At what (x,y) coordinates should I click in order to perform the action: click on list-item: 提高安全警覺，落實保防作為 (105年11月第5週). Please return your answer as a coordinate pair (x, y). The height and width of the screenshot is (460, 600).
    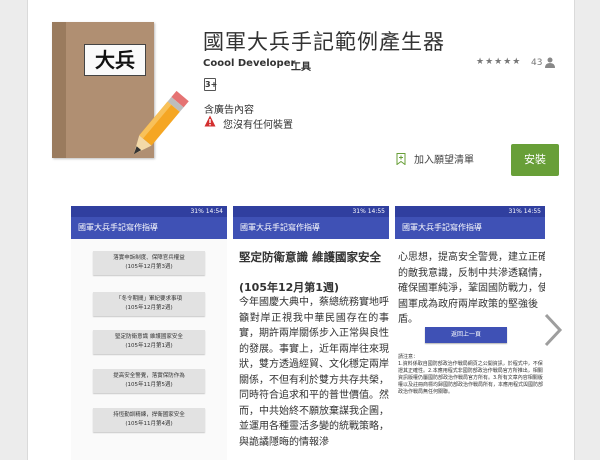
    Looking at the image, I should click on (149, 381).